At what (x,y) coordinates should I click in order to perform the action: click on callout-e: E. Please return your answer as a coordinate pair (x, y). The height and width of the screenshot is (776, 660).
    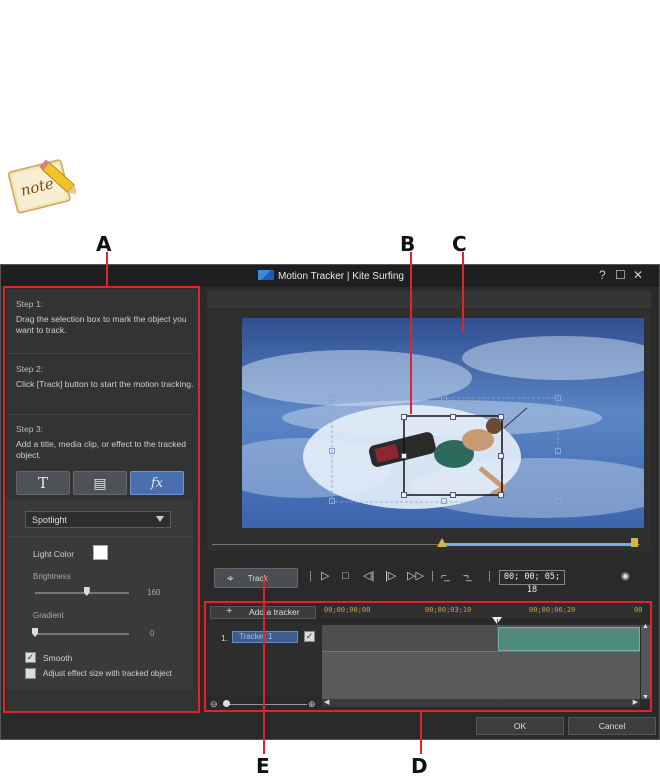
    Looking at the image, I should click on (263, 765).